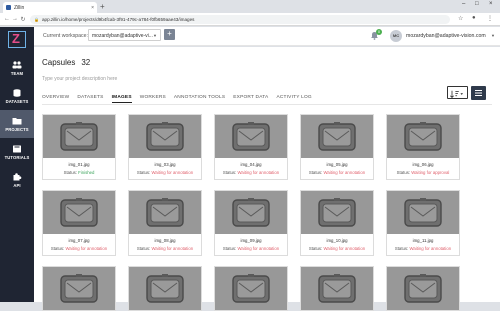 This screenshot has height=311, width=500. Describe the element at coordinates (15, 19) in the screenshot. I see `forward-icon: →` at that location.